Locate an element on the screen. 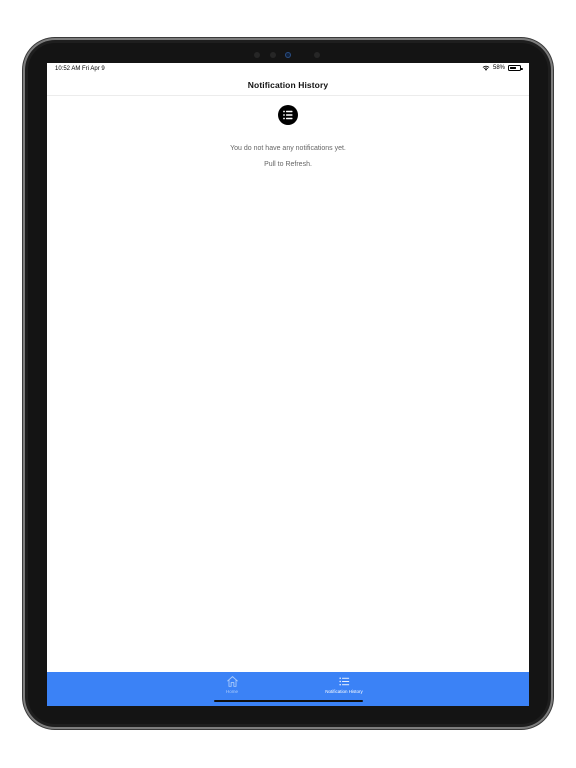 The height and width of the screenshot is (768, 576). pull-to-refresh-hint: Pull to Refresh. is located at coordinates (288, 164).